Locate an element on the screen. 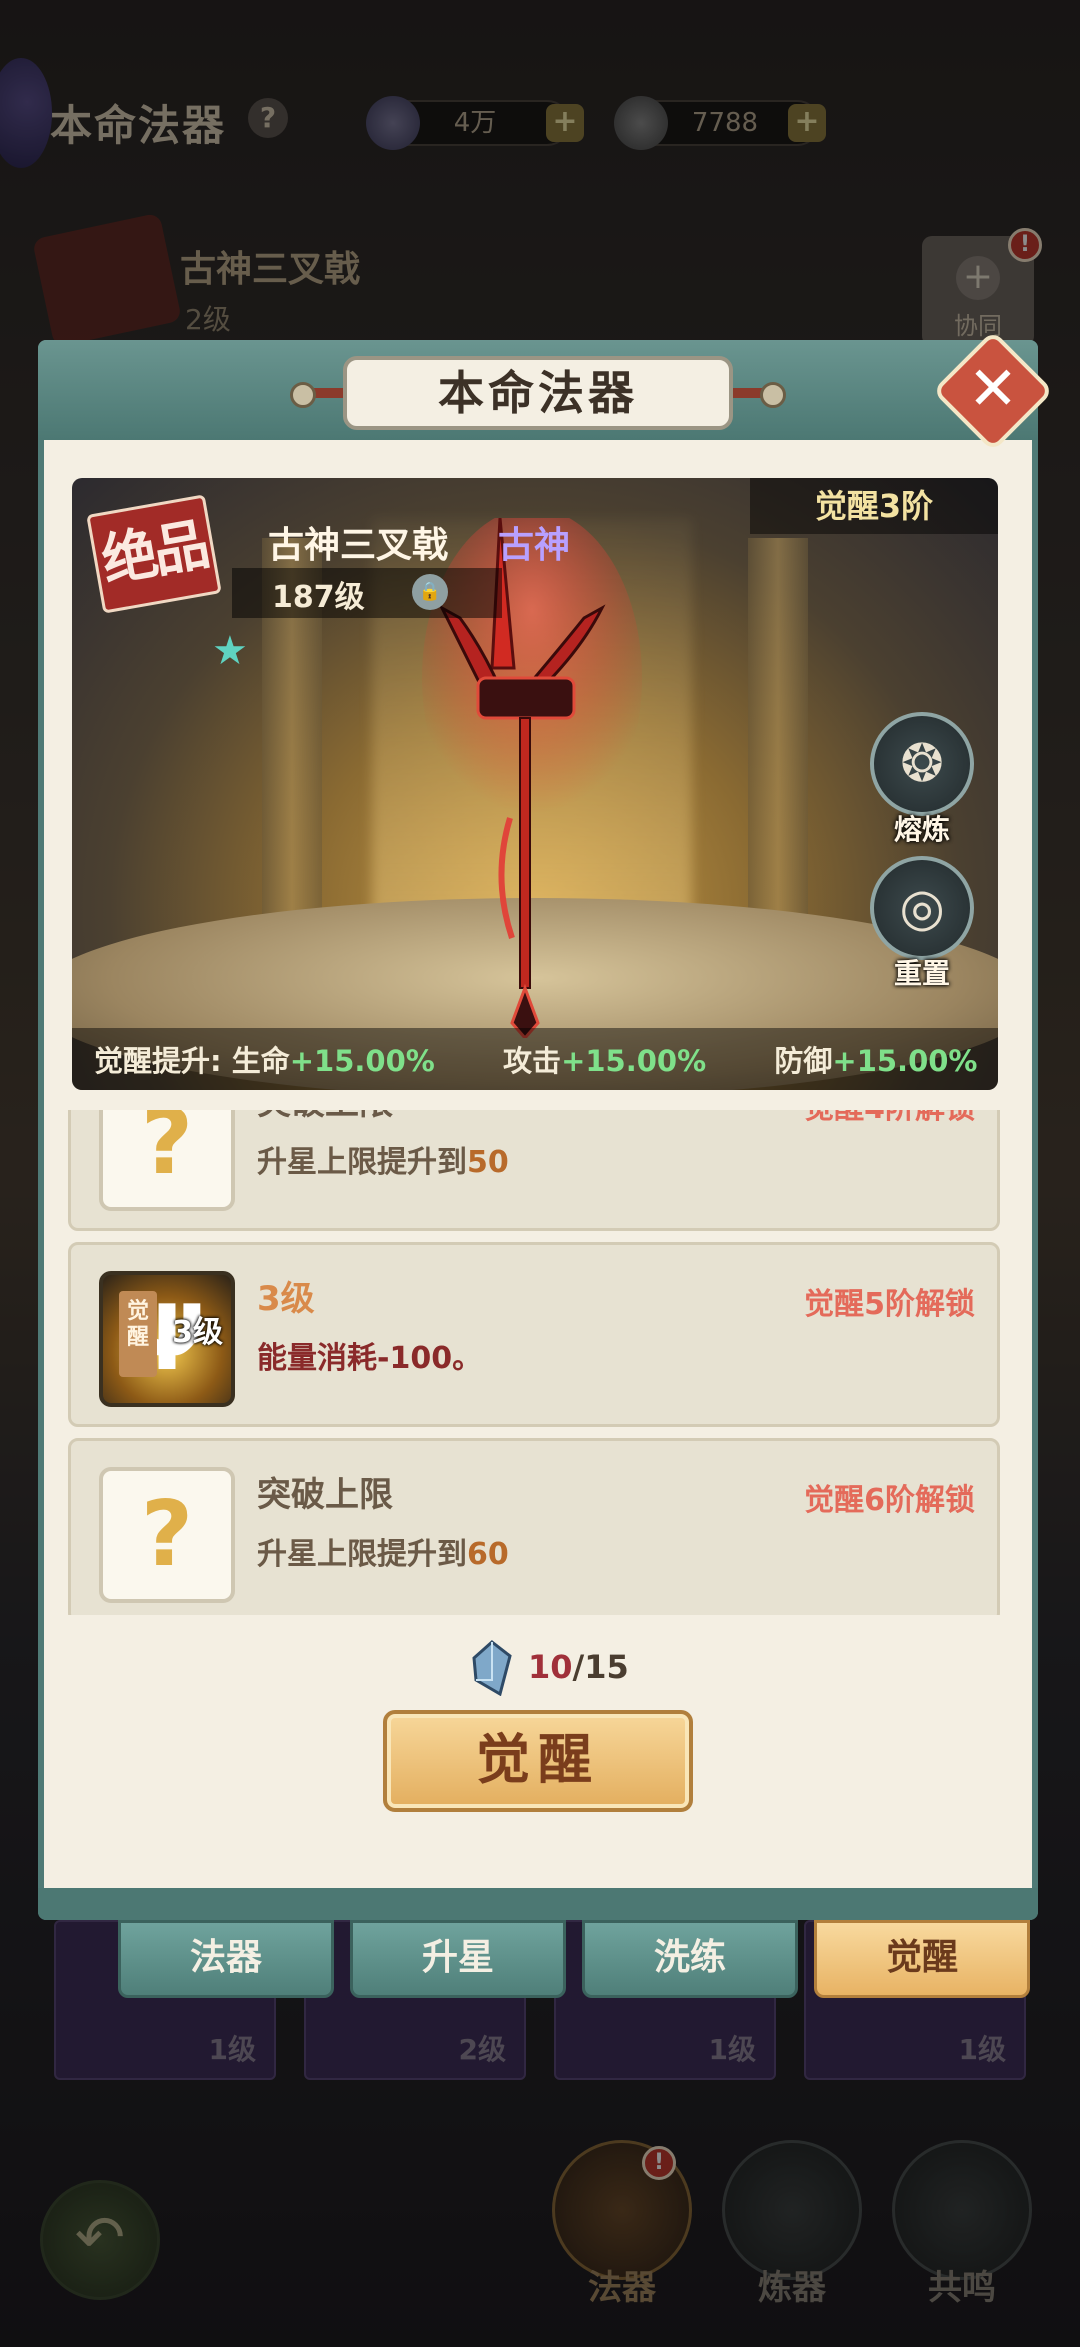 The height and width of the screenshot is (2347, 1080). list-item: ? 突破上限 升星上限提升到60 觉醒6阶解锁 is located at coordinates (534, 1526).